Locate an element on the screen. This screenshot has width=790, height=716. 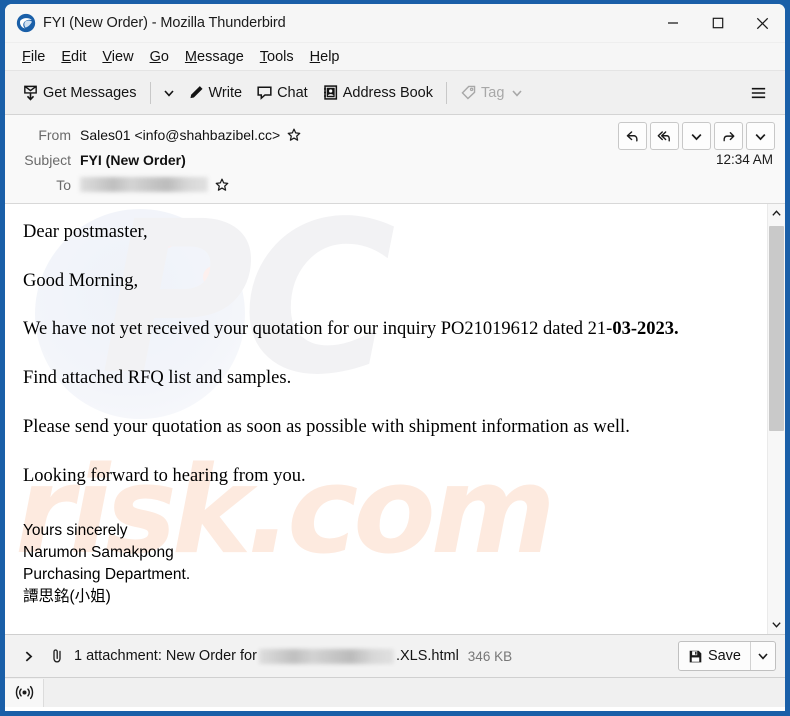
title-bar: FYI (New Order) - Mozilla Thunderbird is located at coordinates (395, 23).